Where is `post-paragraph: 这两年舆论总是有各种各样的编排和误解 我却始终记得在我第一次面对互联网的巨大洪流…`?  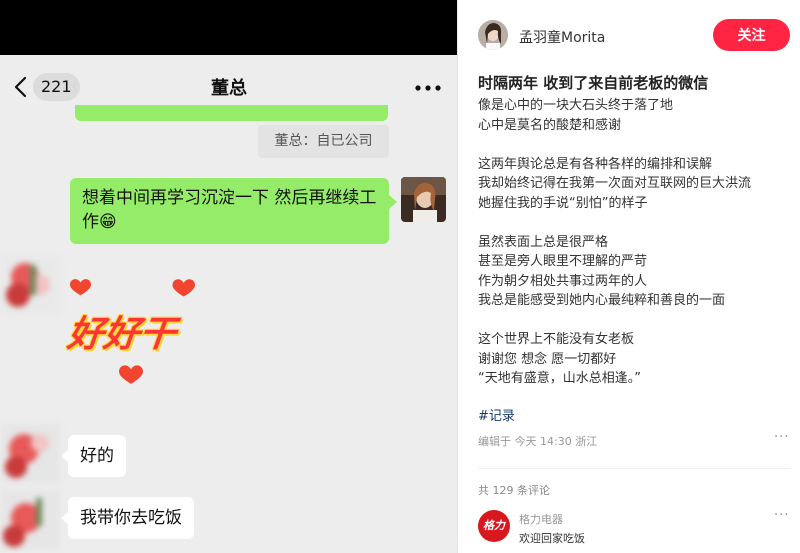 post-paragraph: 这两年舆论总是有各种各样的编排和误解 我却始终记得在我第一次面对互联网的巨大洪流… is located at coordinates (633, 184).